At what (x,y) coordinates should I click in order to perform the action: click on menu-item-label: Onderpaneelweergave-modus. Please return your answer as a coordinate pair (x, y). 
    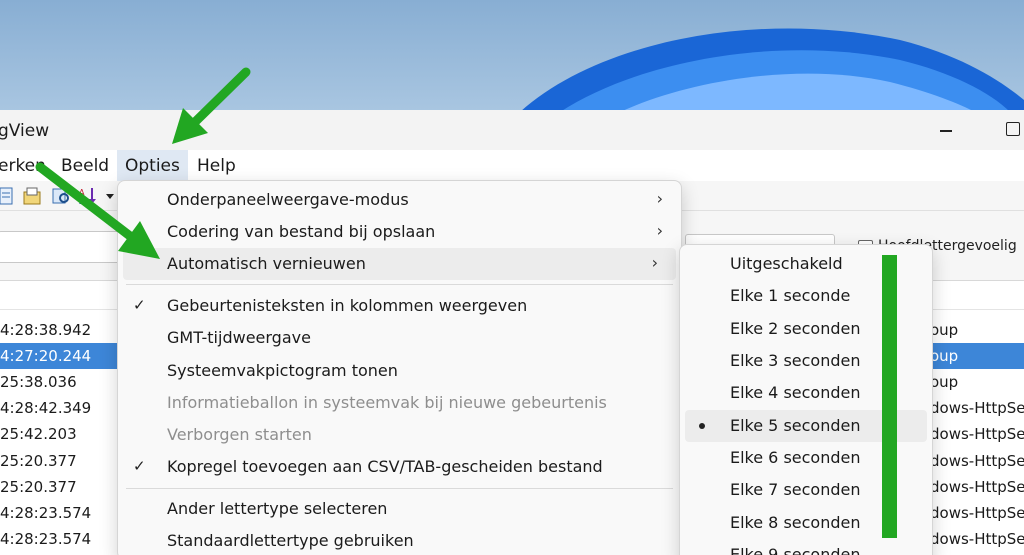
    Looking at the image, I should click on (288, 199).